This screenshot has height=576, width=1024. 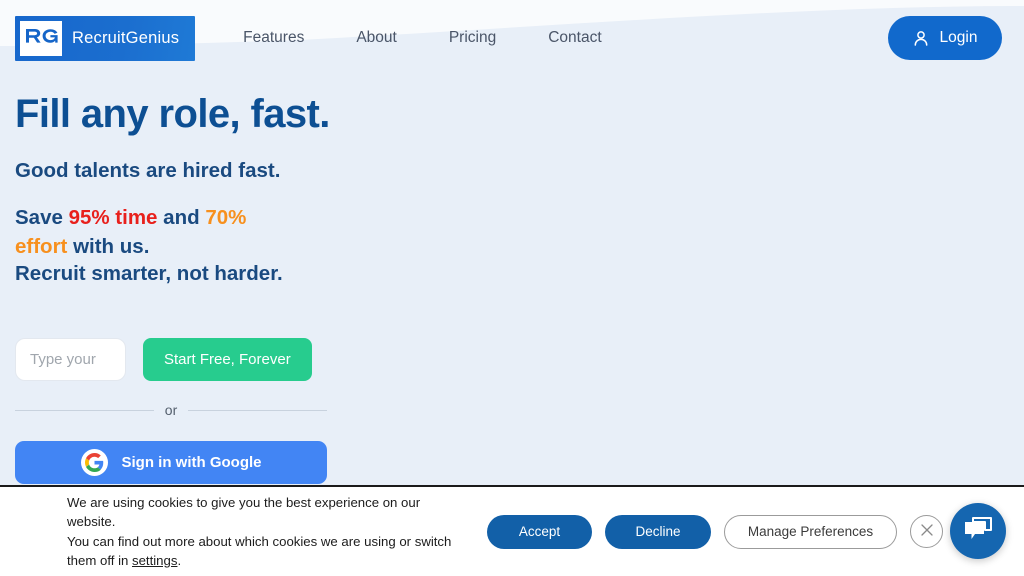 I want to click on cookie-line2-suffix: ., so click(x=179, y=560).